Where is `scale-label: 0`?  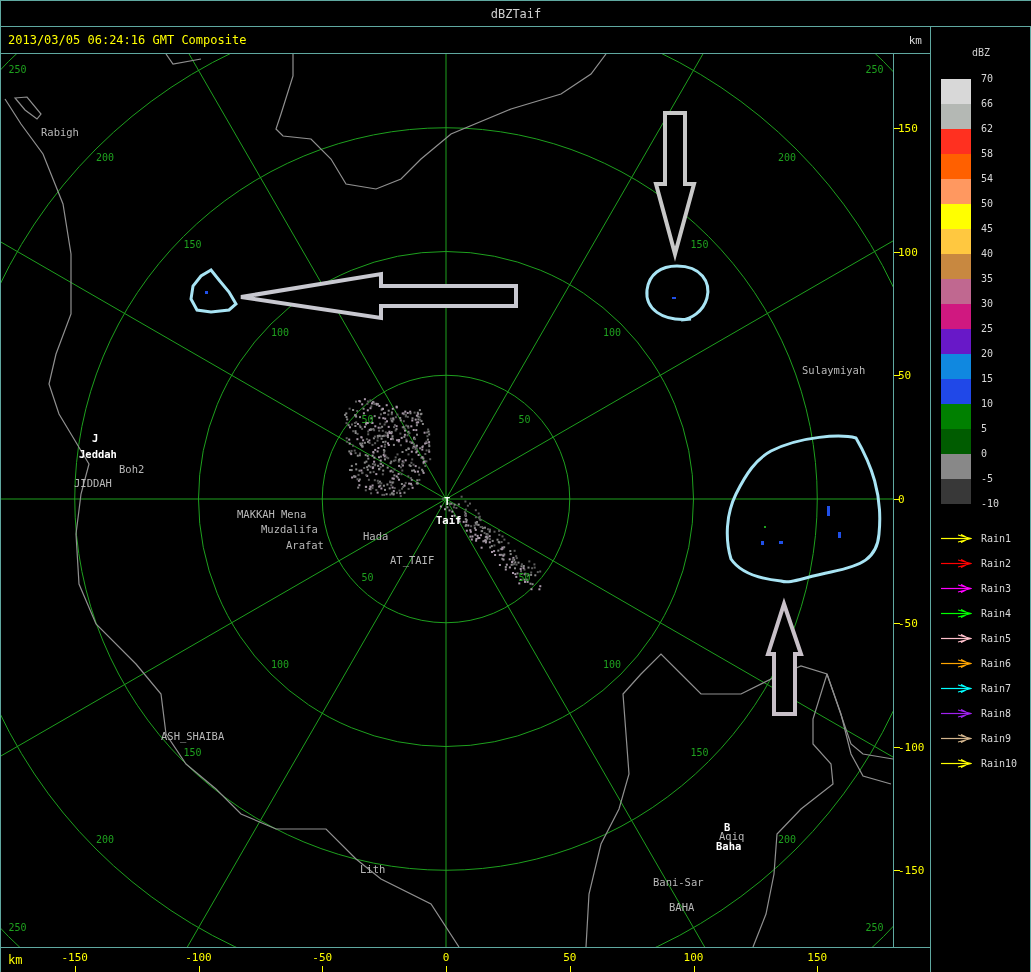
scale-label: 0 is located at coordinates (985, 454).